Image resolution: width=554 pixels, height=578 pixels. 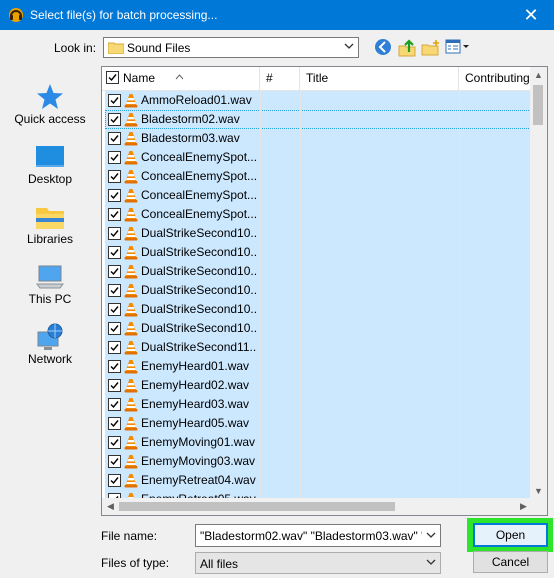 What do you see at coordinates (531, 15) in the screenshot?
I see `close-icon: ✕` at bounding box center [531, 15].